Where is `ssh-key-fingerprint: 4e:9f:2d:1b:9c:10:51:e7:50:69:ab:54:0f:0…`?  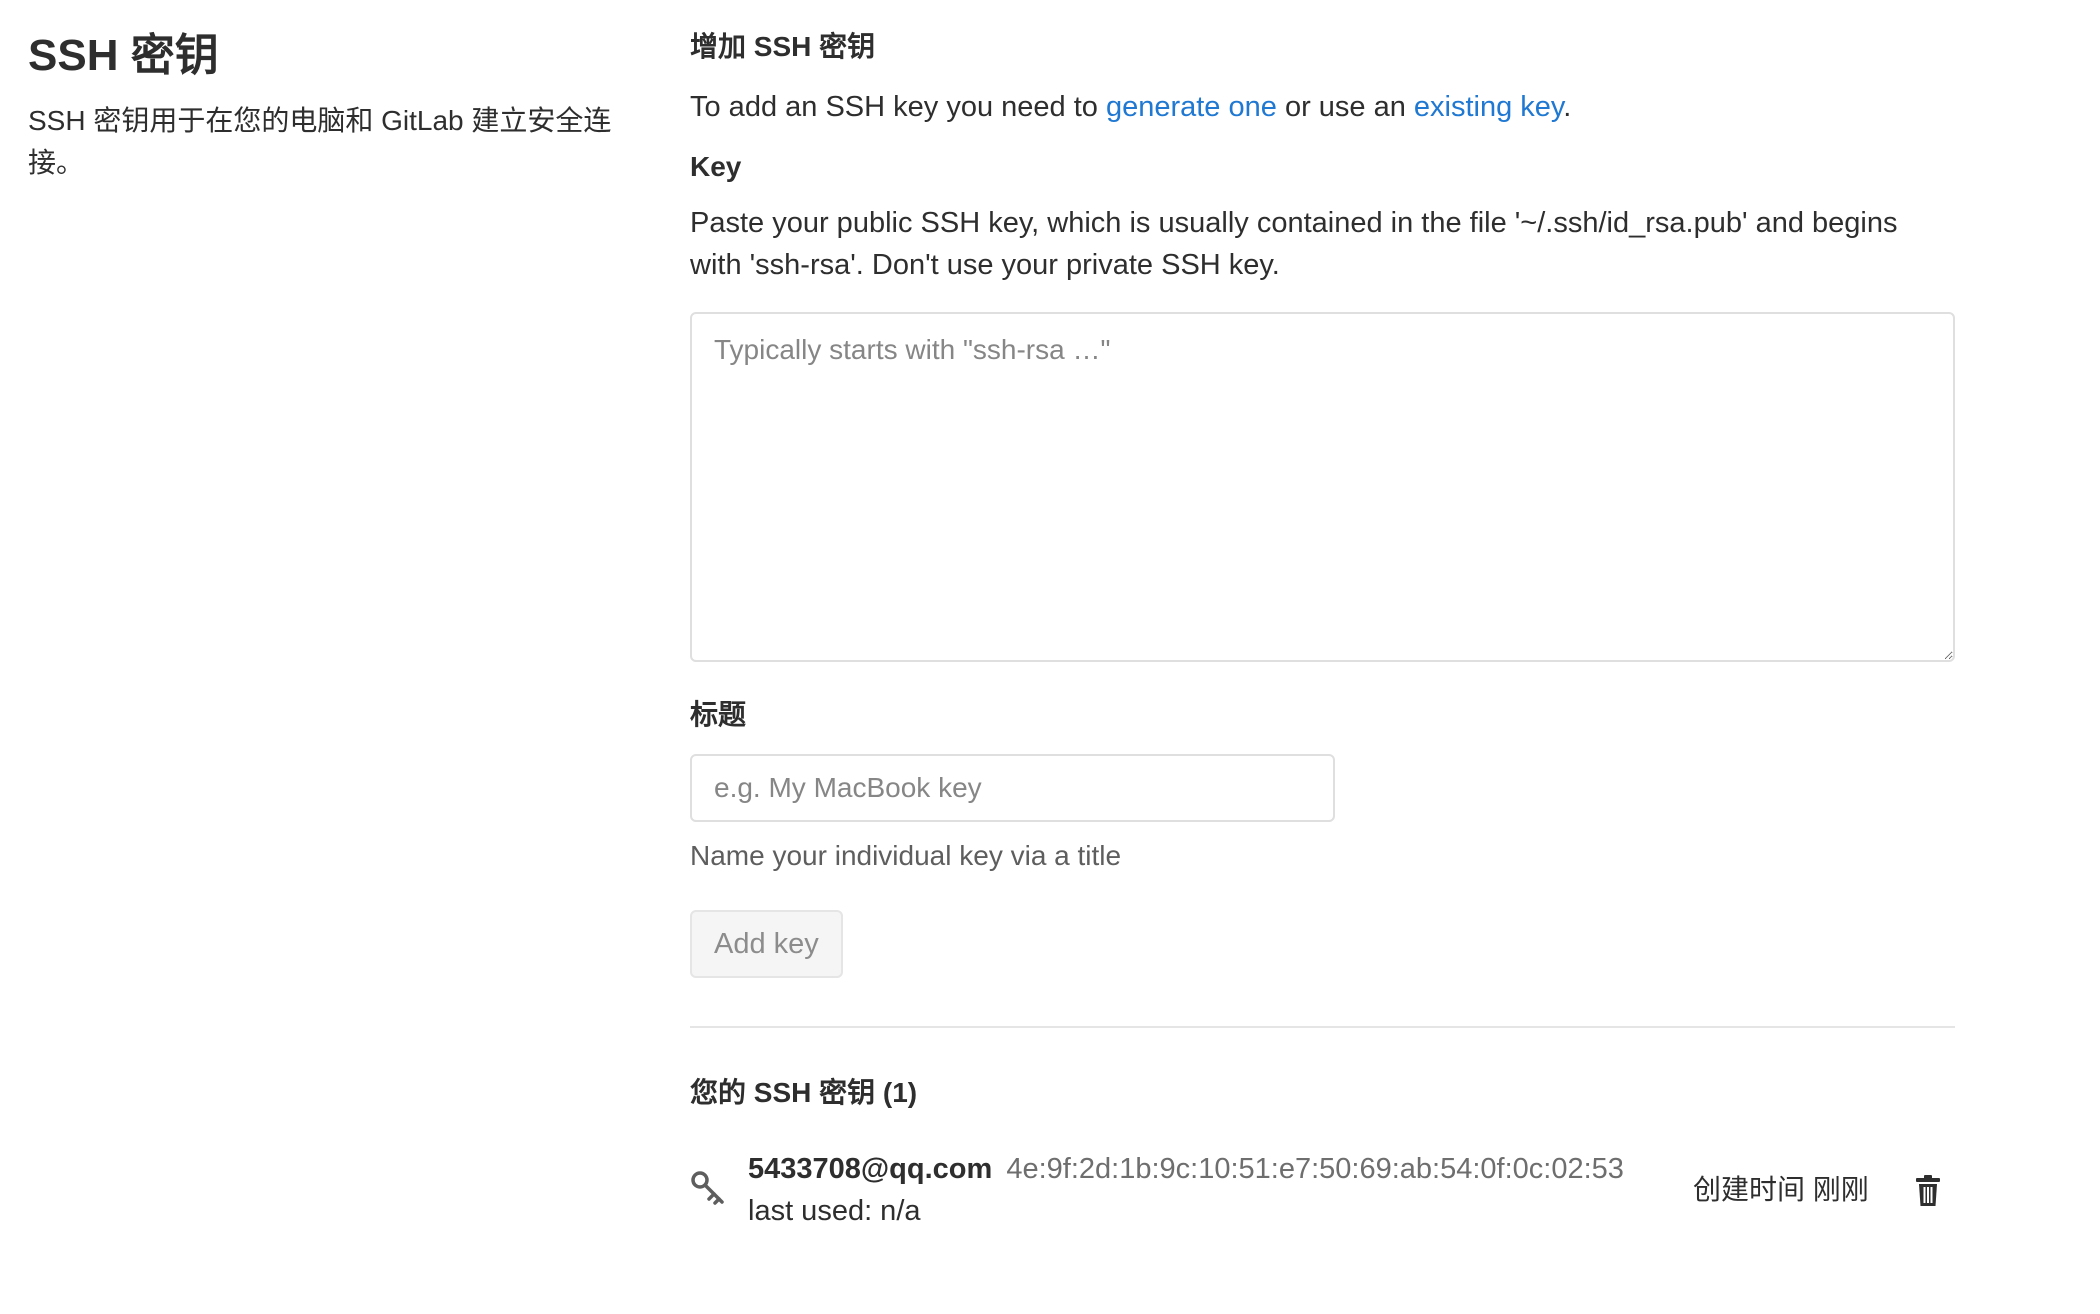
ssh-key-fingerprint: 4e:9f:2d:1b:9c:10:51:e7:50:69:ab:54:0f:0… is located at coordinates (1315, 1169).